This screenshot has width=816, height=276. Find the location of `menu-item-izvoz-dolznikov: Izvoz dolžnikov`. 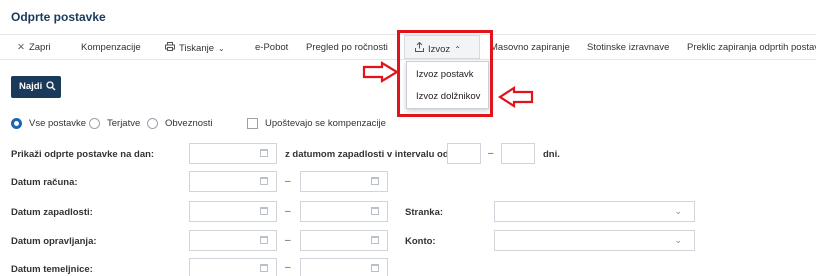

menu-item-izvoz-dolznikov: Izvoz dolžnikov is located at coordinates (447, 97).